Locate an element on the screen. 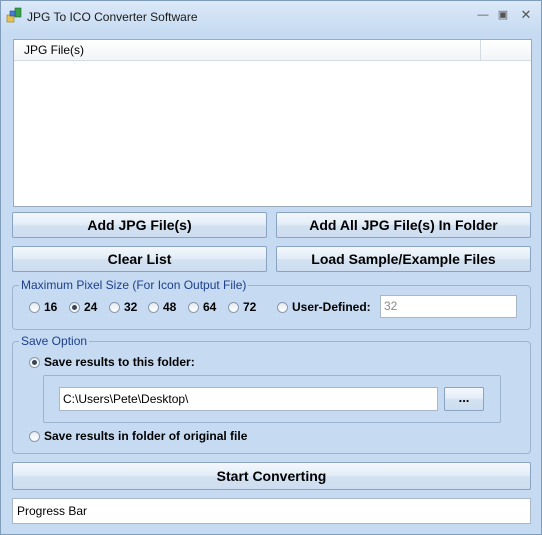  maximize-icon: ▣ is located at coordinates (503, 15).